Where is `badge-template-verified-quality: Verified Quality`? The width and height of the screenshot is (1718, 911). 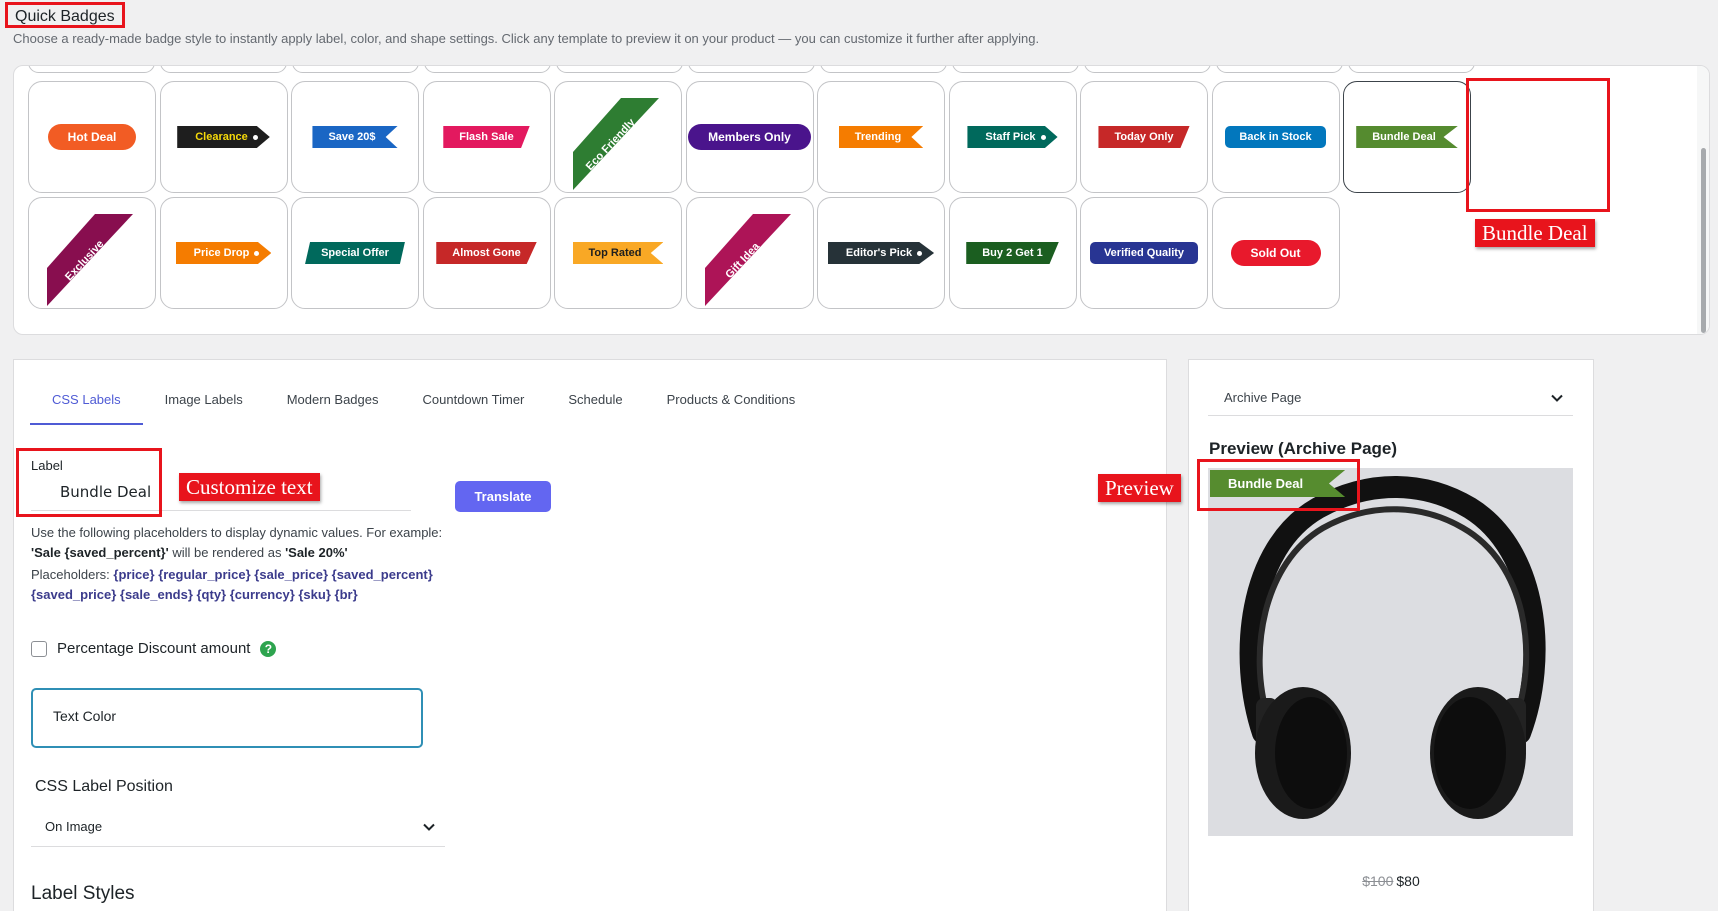 badge-template-verified-quality: Verified Quality is located at coordinates (1144, 253).